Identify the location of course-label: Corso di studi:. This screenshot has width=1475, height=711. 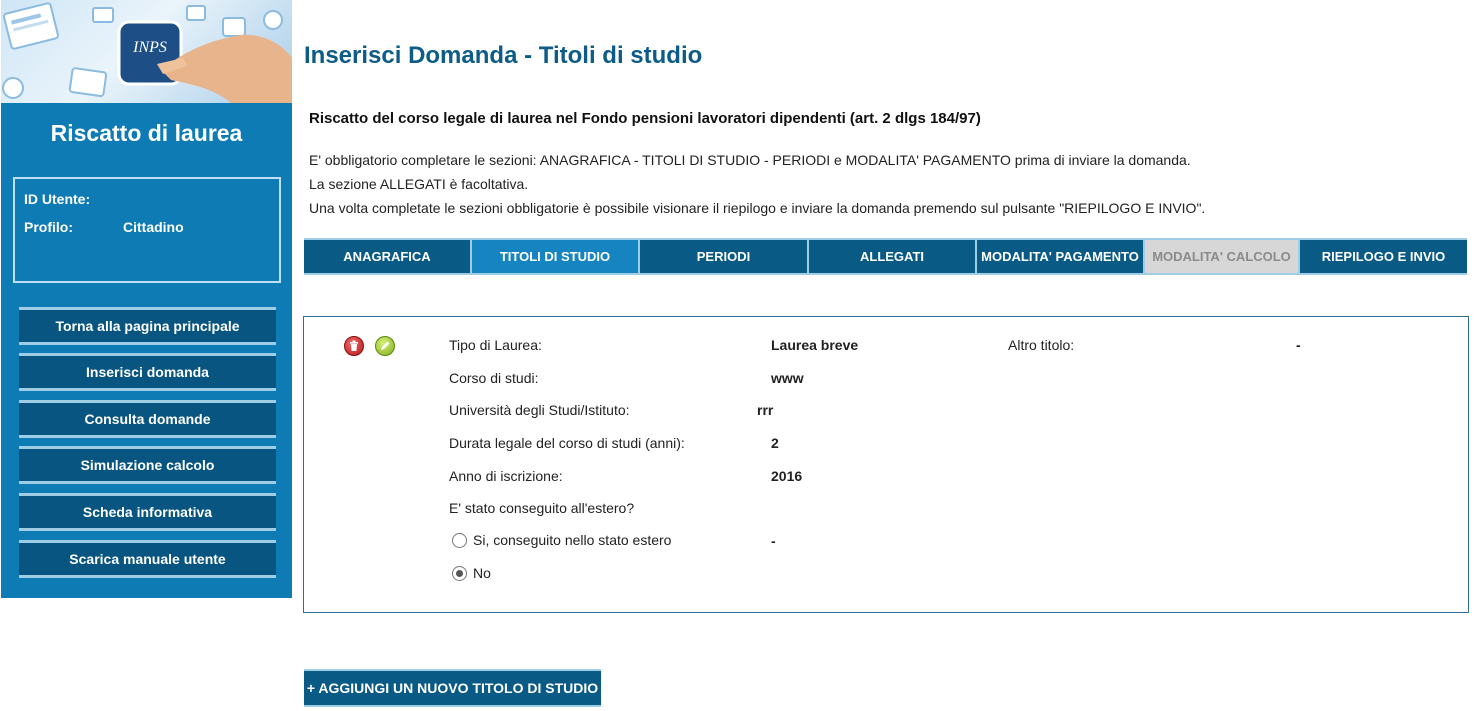
(494, 378).